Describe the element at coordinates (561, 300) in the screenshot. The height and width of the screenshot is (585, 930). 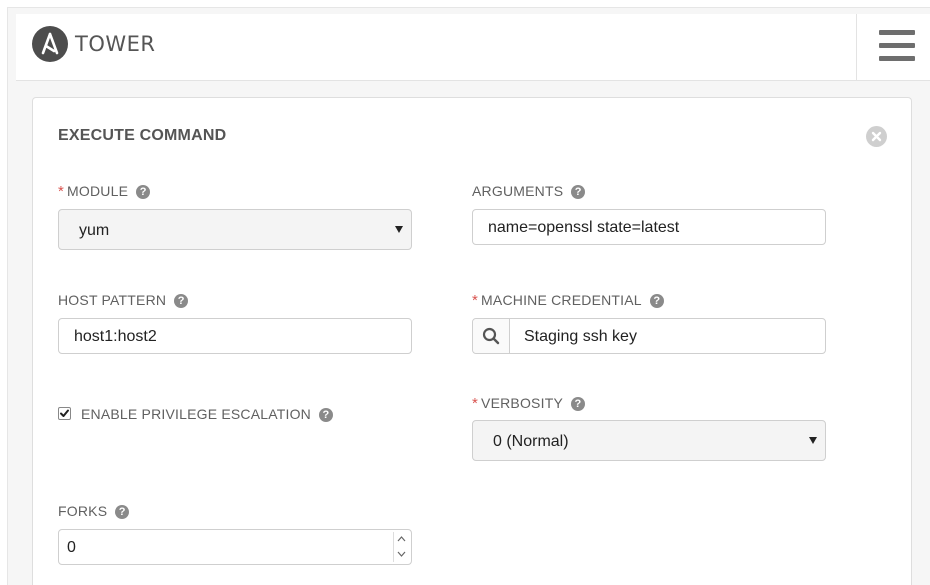
I see `machine-credential-label-text: MACHINE CREDENTIAL` at that location.